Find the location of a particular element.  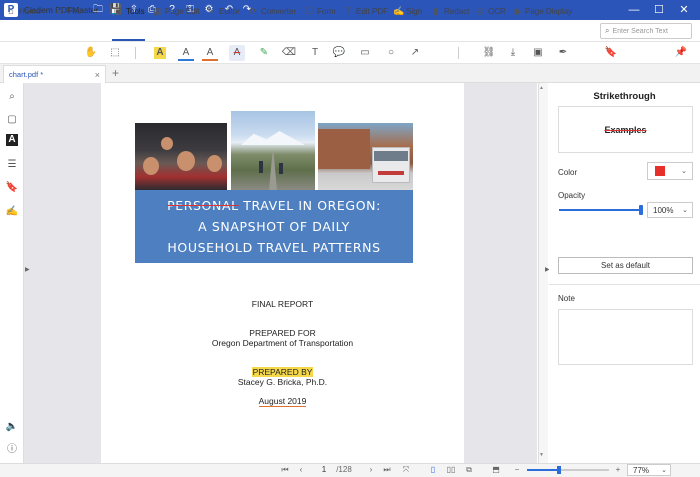

eraser-icon: ⌫ is located at coordinates (289, 53).